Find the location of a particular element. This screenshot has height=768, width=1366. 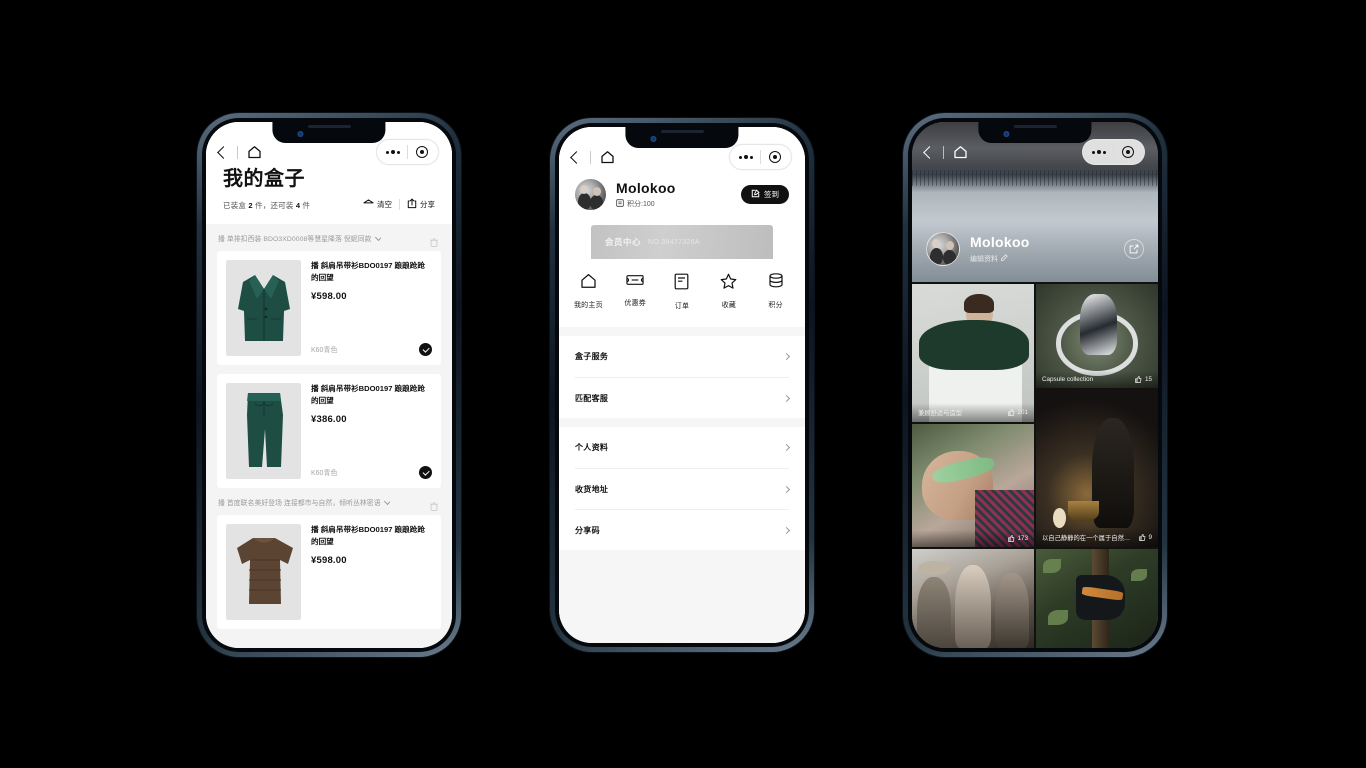

share-box-icon is located at coordinates (1134, 249).